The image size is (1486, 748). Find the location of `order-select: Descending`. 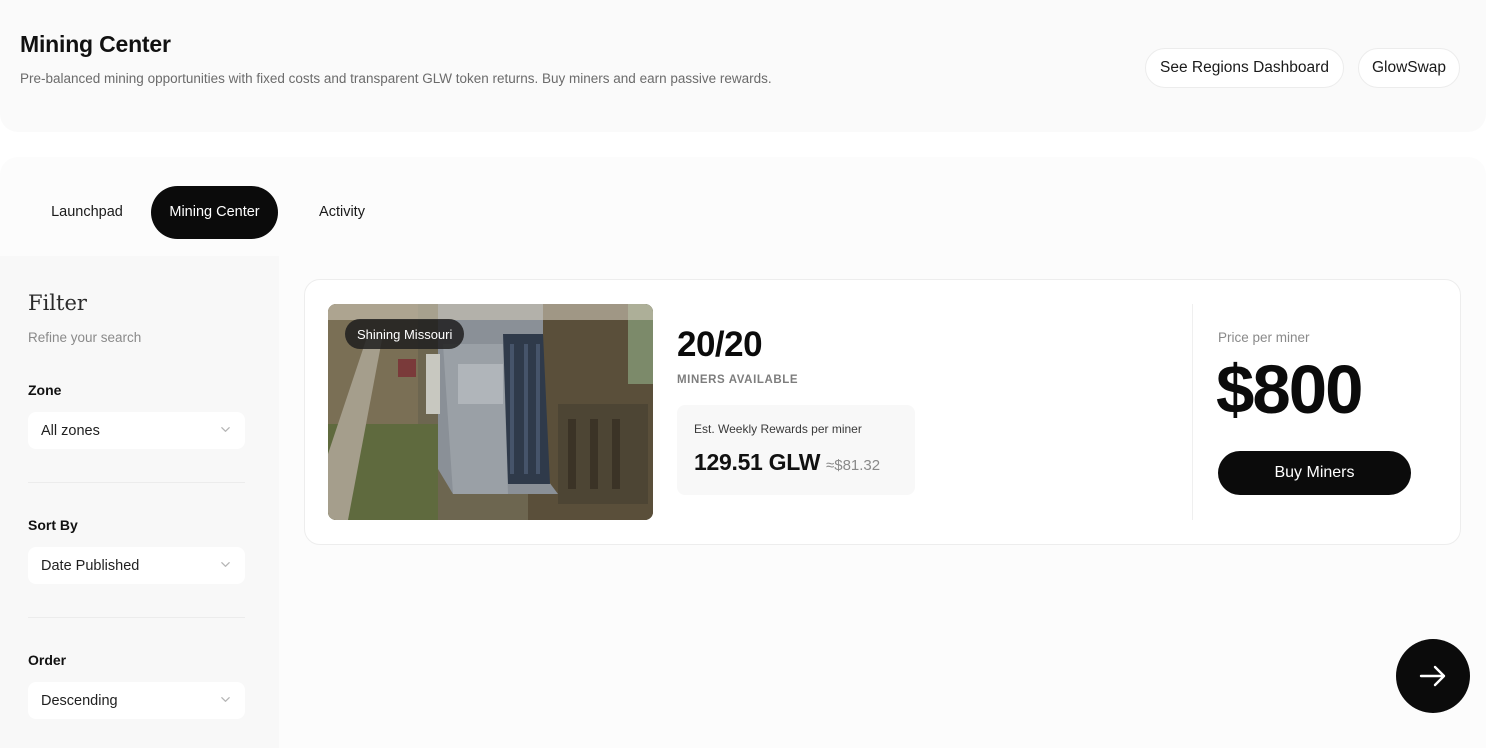

order-select: Descending is located at coordinates (136, 700).